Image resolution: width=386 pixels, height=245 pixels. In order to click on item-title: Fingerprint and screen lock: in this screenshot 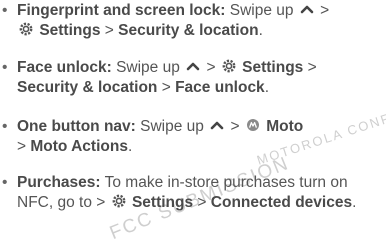, I will do `click(121, 10)`.